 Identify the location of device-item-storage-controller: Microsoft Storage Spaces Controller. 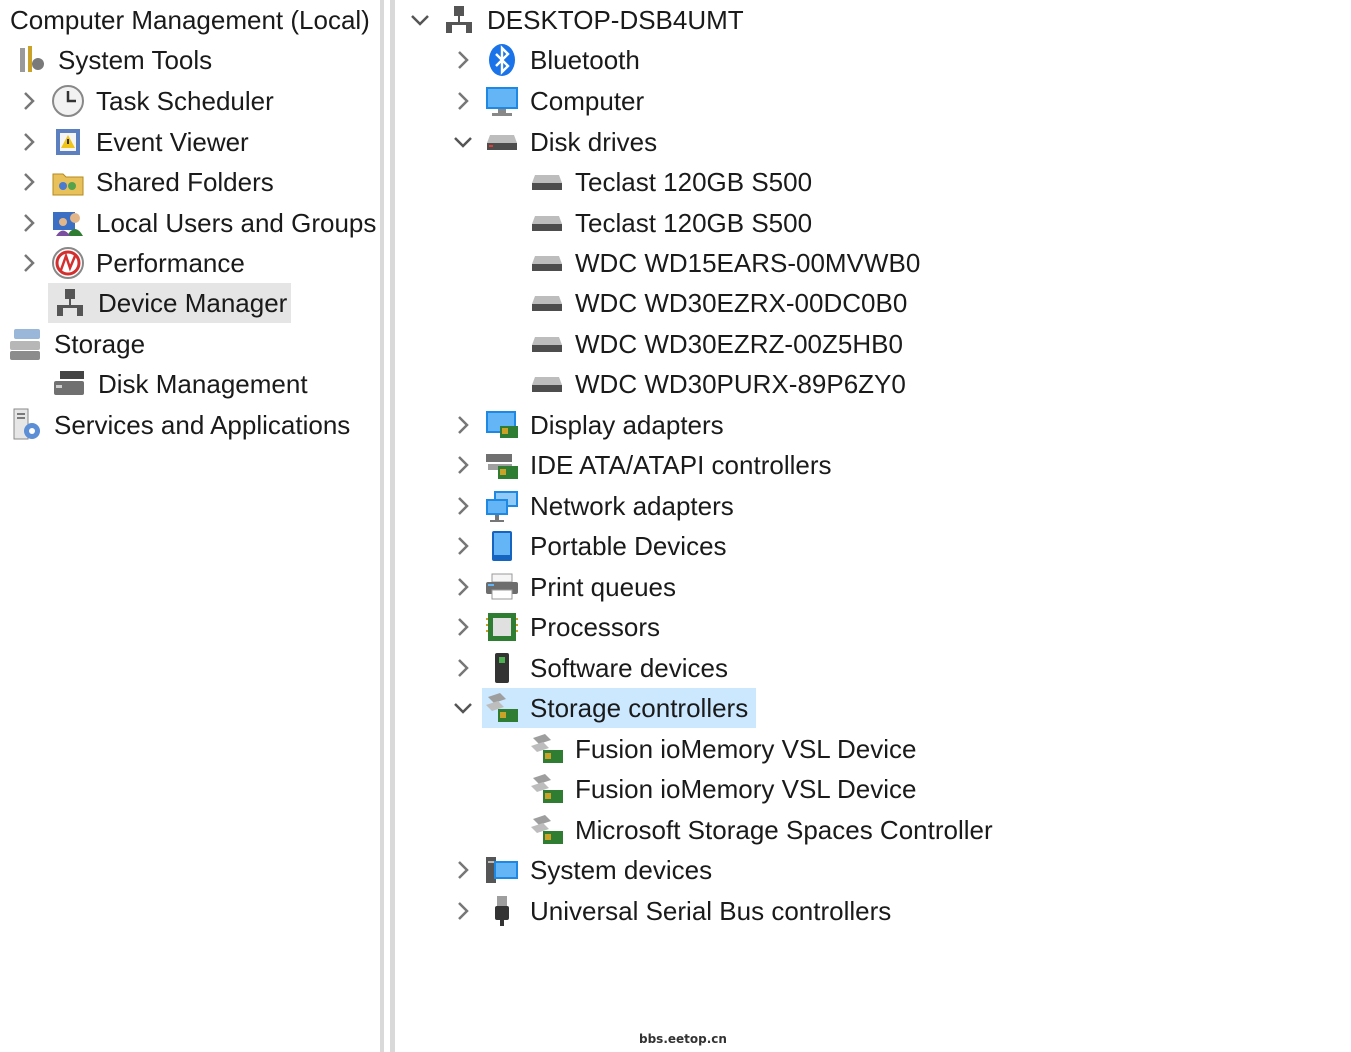
(765, 830).